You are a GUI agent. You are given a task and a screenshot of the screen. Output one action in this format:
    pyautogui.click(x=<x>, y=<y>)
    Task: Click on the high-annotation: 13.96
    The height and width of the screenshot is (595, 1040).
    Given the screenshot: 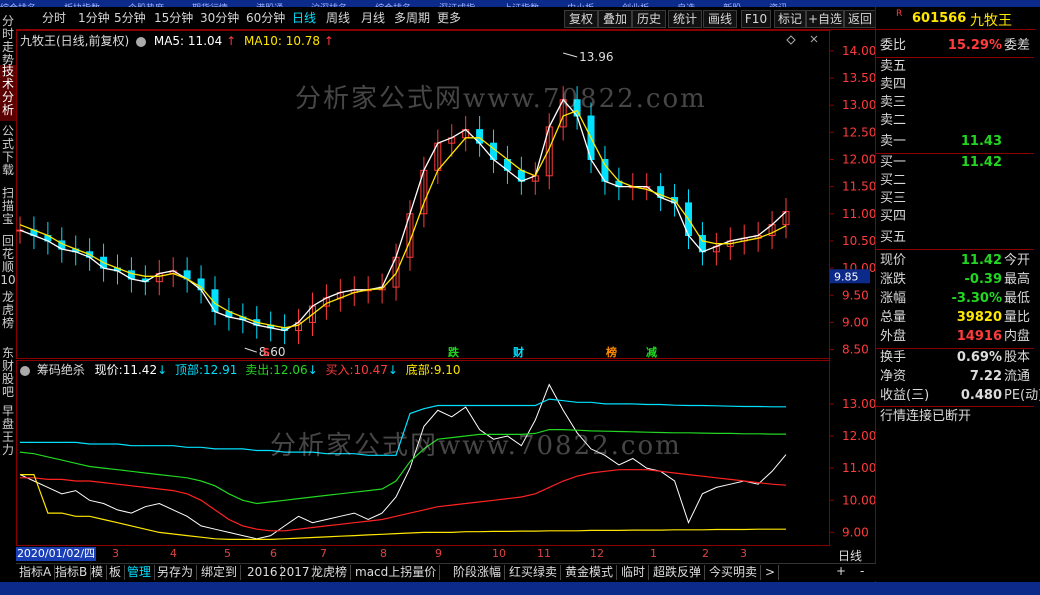 What is the action you would take?
    pyautogui.click(x=596, y=57)
    